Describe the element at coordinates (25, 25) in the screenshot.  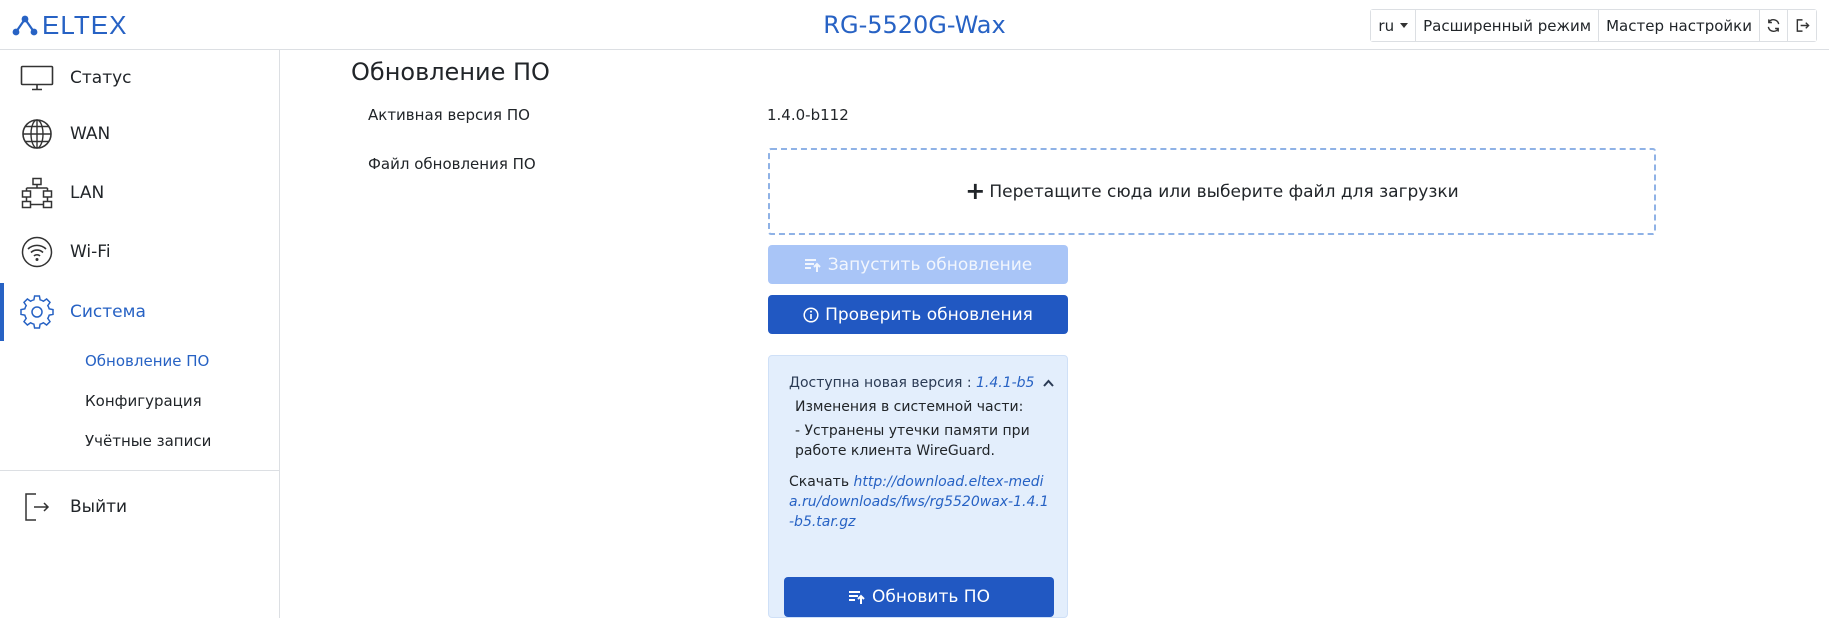
I see `eltex-logo-icon` at that location.